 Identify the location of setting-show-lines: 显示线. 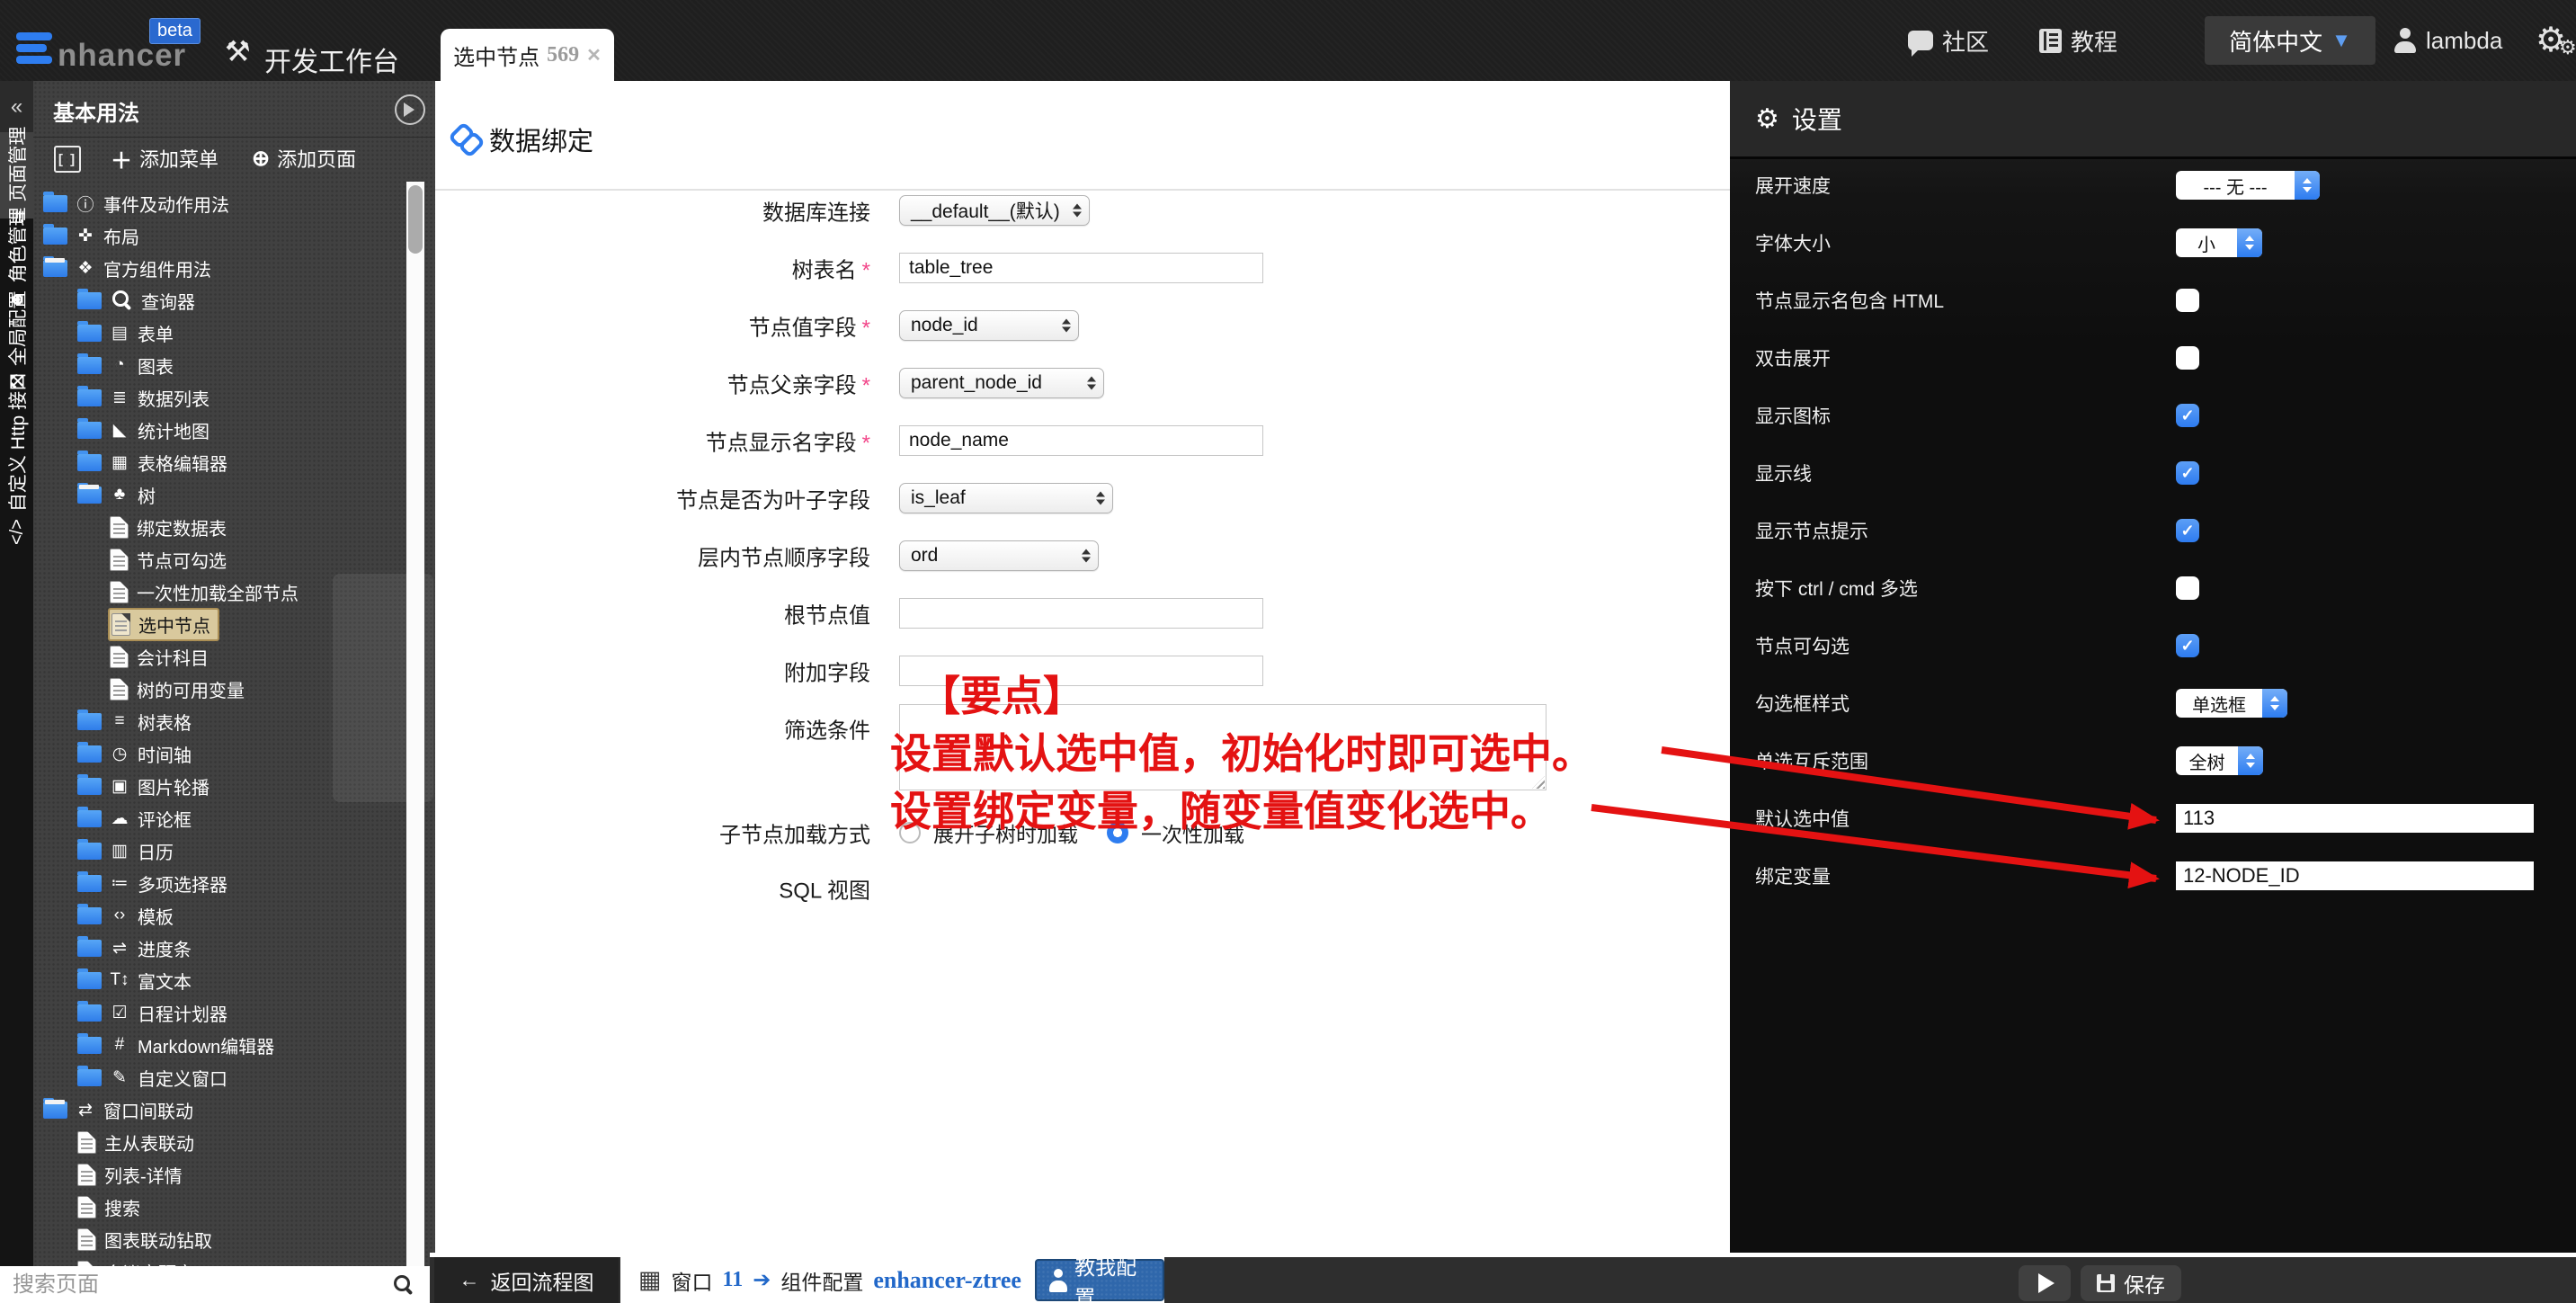
(2155, 473).